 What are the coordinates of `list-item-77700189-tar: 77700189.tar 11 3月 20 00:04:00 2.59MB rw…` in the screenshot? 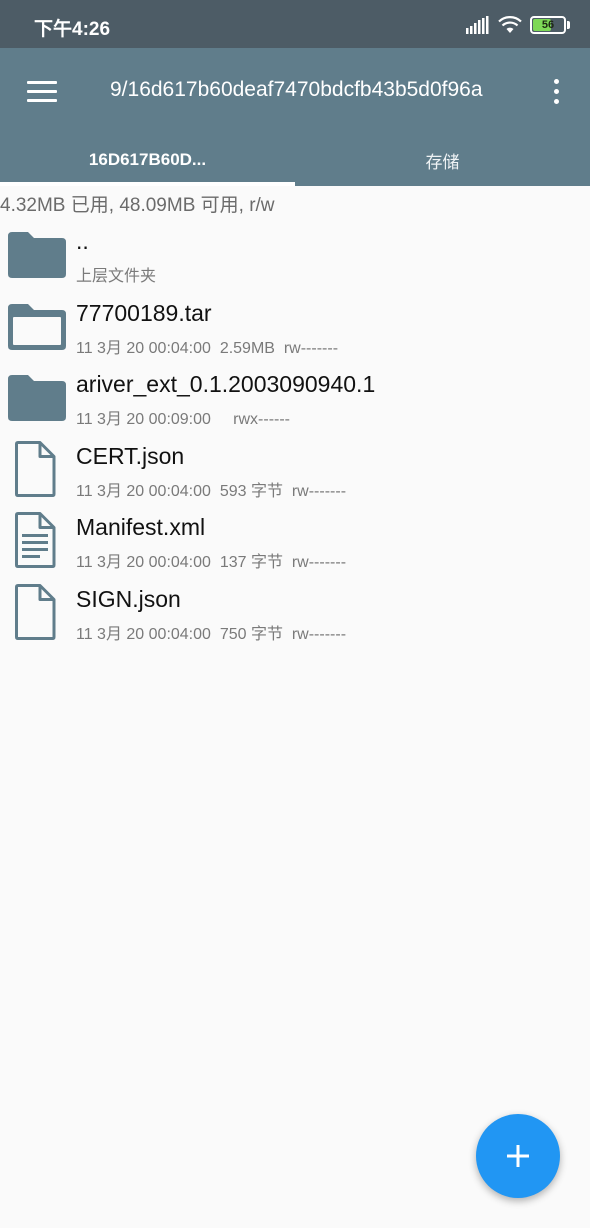 It's located at (295, 330).